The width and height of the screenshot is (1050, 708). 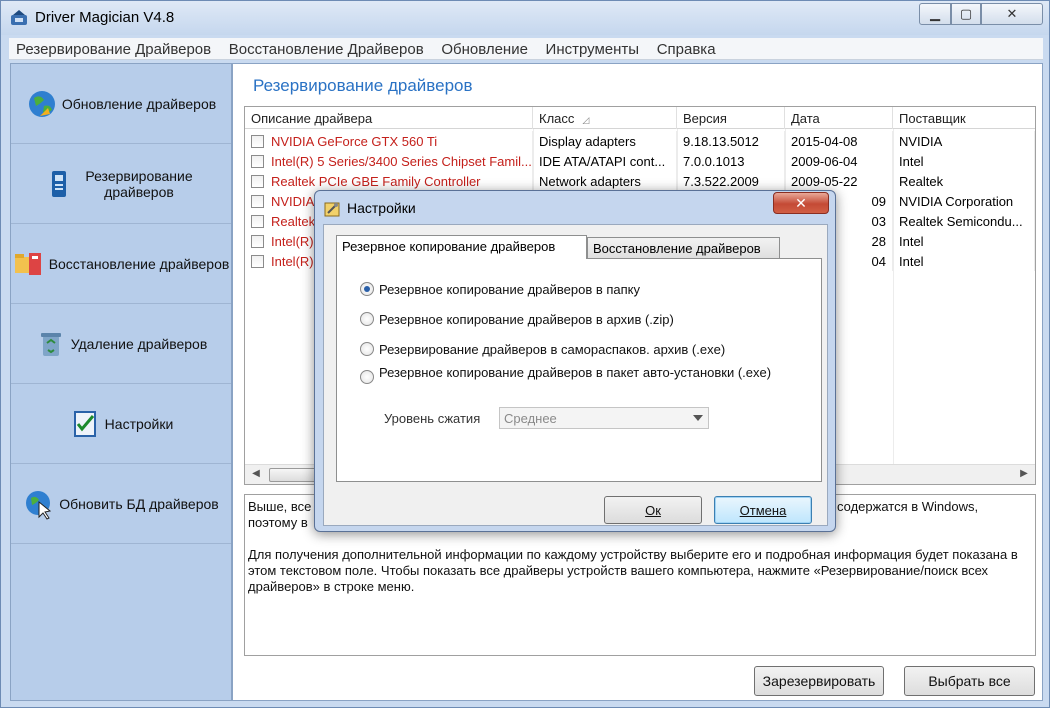 I want to click on tab-restore: Восстановление драйверов, so click(x=683, y=248).